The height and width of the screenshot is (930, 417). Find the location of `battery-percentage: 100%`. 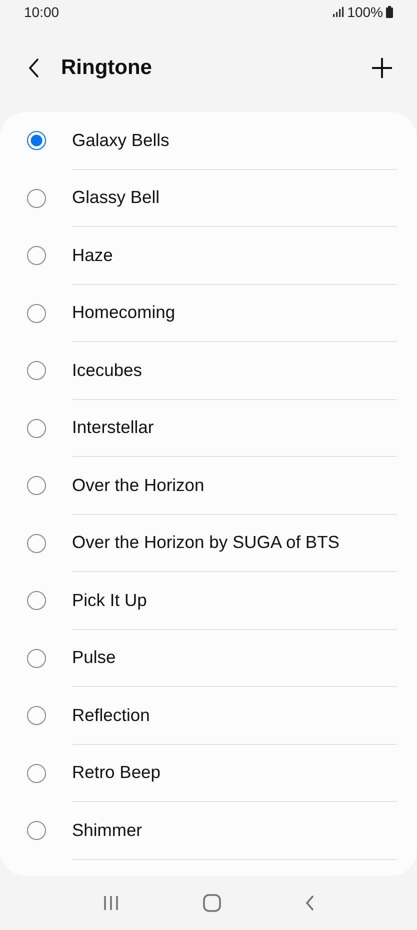

battery-percentage: 100% is located at coordinates (365, 12).